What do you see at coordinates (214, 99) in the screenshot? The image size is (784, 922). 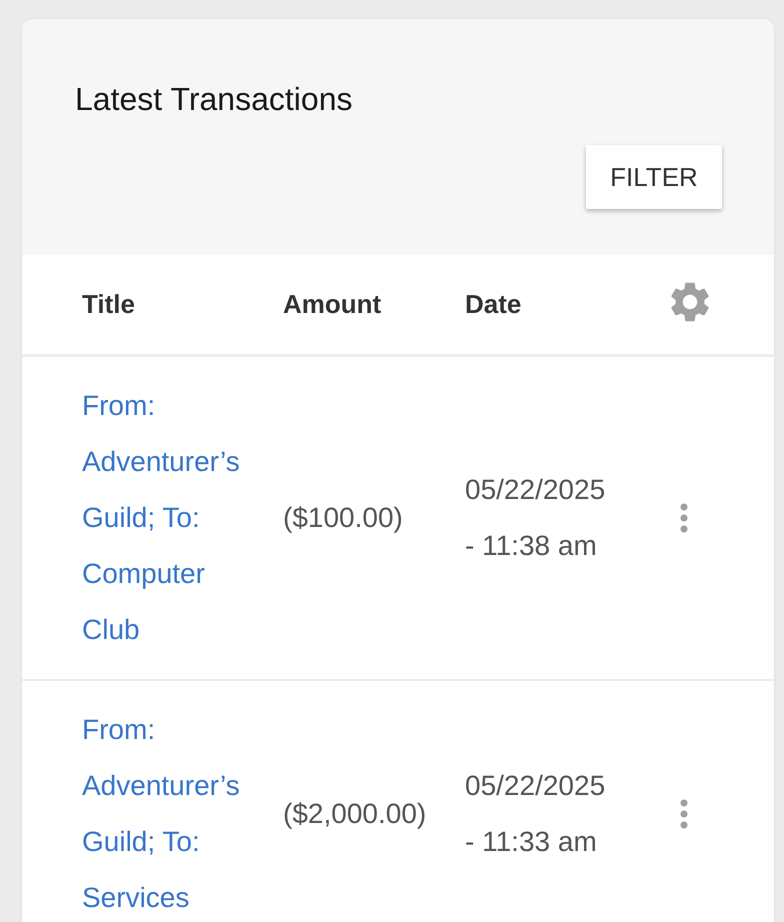 I see `card-title: Latest Transactions` at bounding box center [214, 99].